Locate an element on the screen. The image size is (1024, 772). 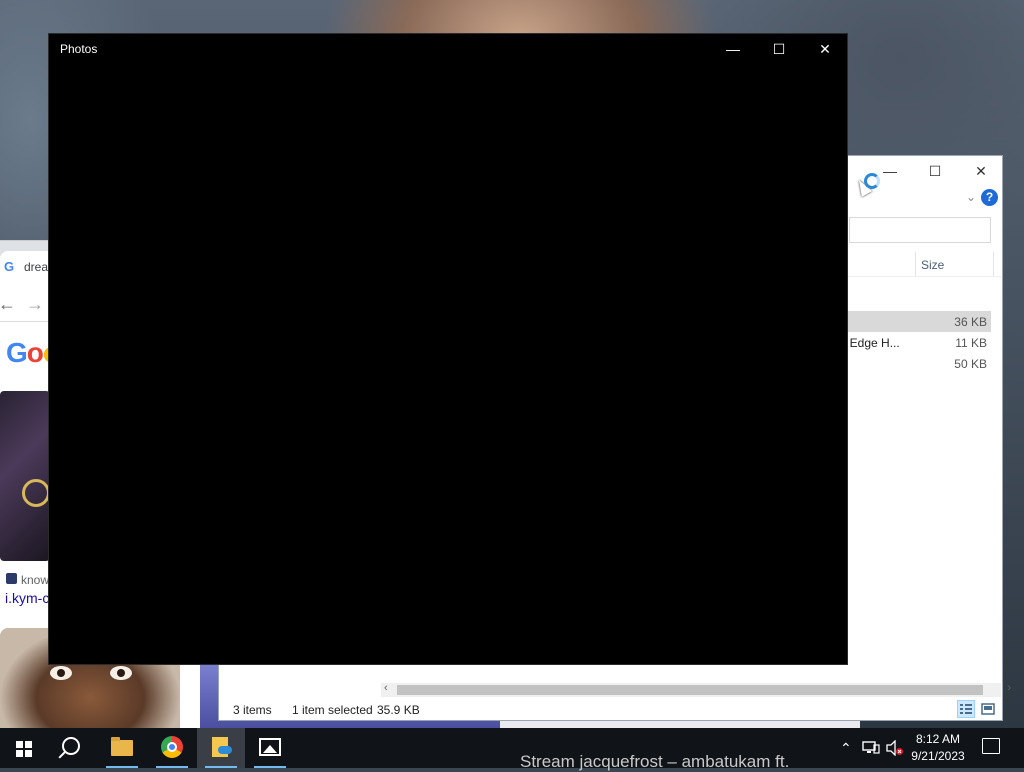
chrome-icon is located at coordinates (172, 747).